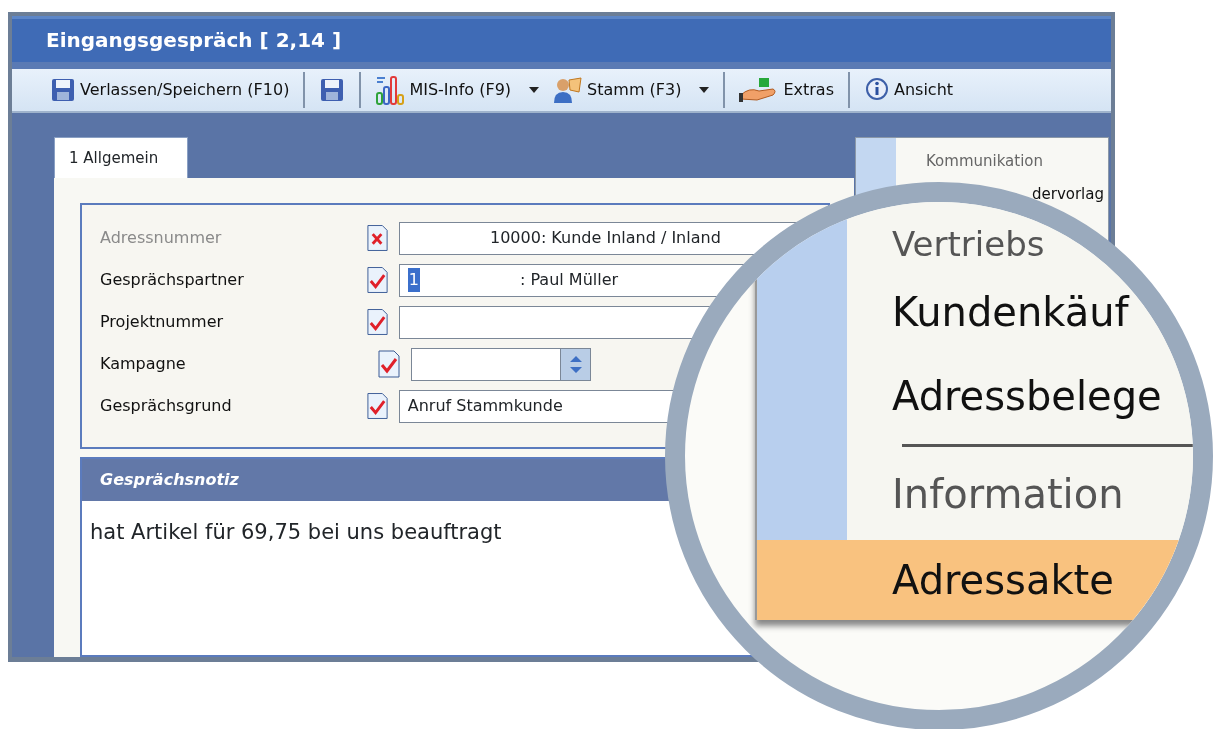 The image size is (1213, 729). What do you see at coordinates (501, 364) in the screenshot?
I see `spinner-field` at bounding box center [501, 364].